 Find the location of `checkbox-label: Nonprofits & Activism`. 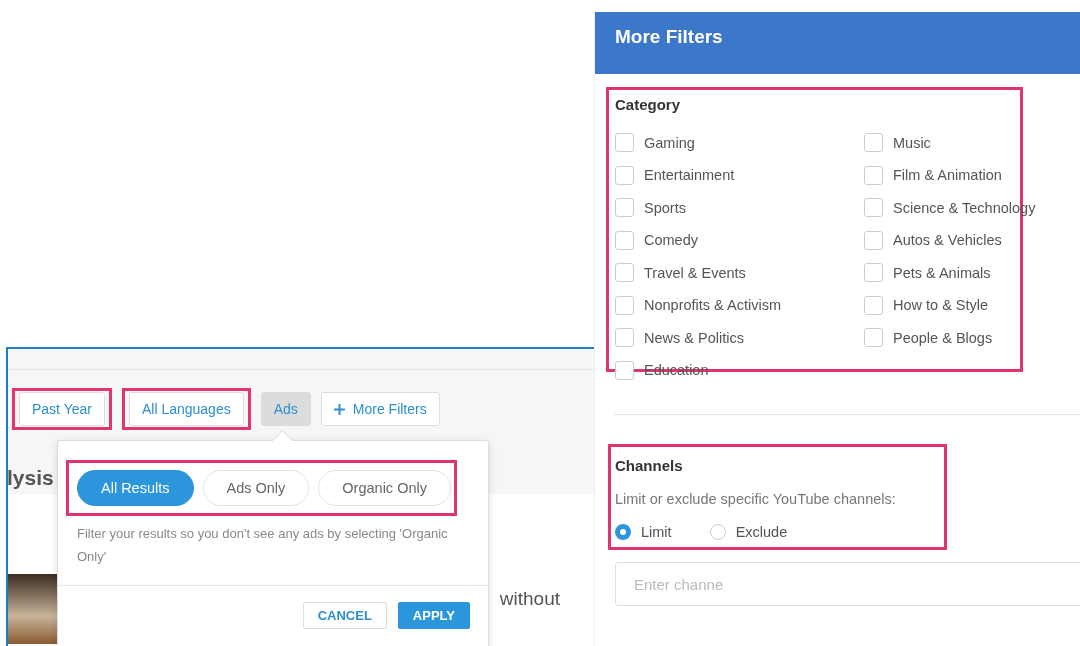

checkbox-label: Nonprofits & Activism is located at coordinates (712, 305).